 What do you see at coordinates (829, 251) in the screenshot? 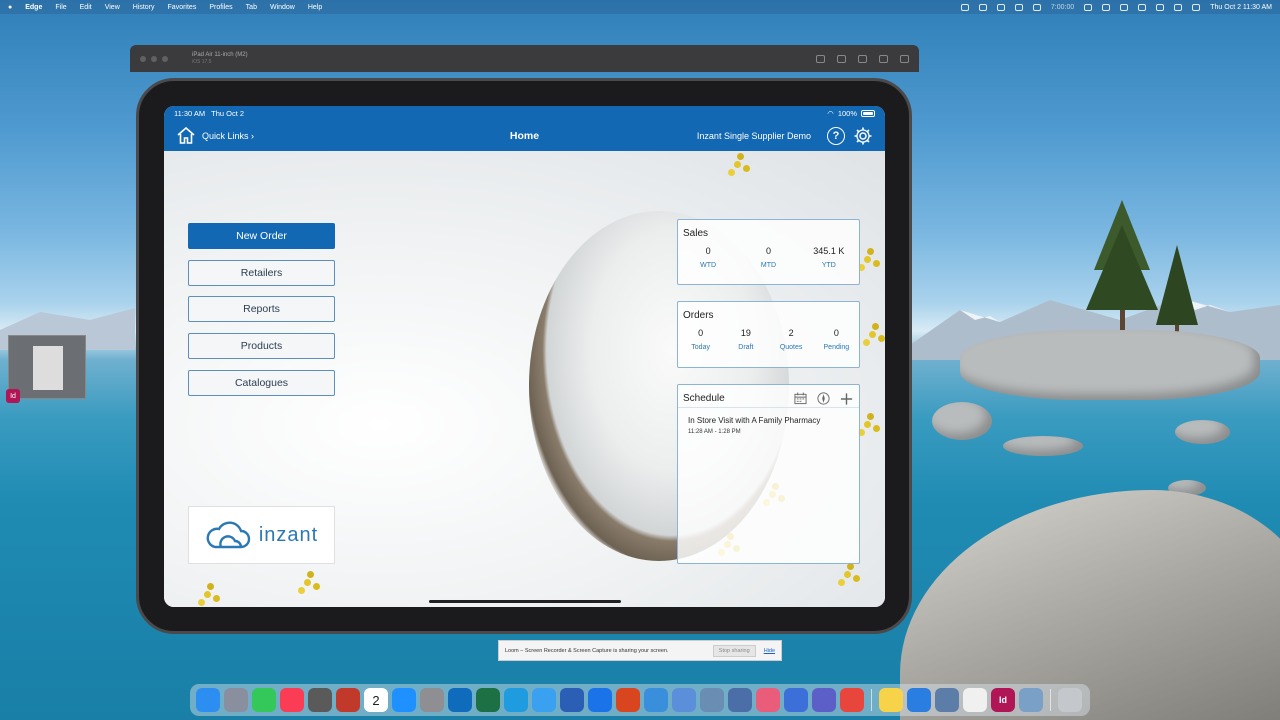
I see `sales-value: 345.1 K` at bounding box center [829, 251].